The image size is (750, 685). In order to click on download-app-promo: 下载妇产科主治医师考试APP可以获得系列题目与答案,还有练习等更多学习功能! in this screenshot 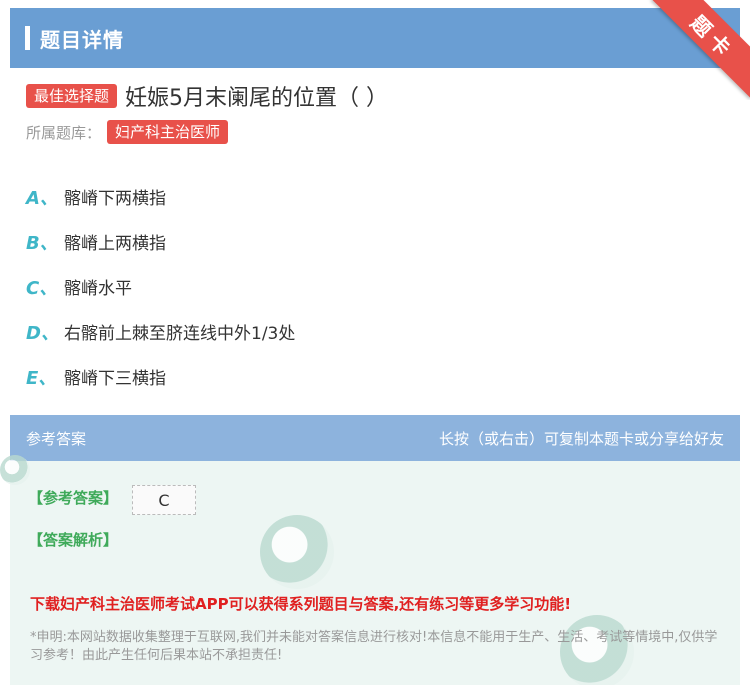, I will do `click(300, 603)`.